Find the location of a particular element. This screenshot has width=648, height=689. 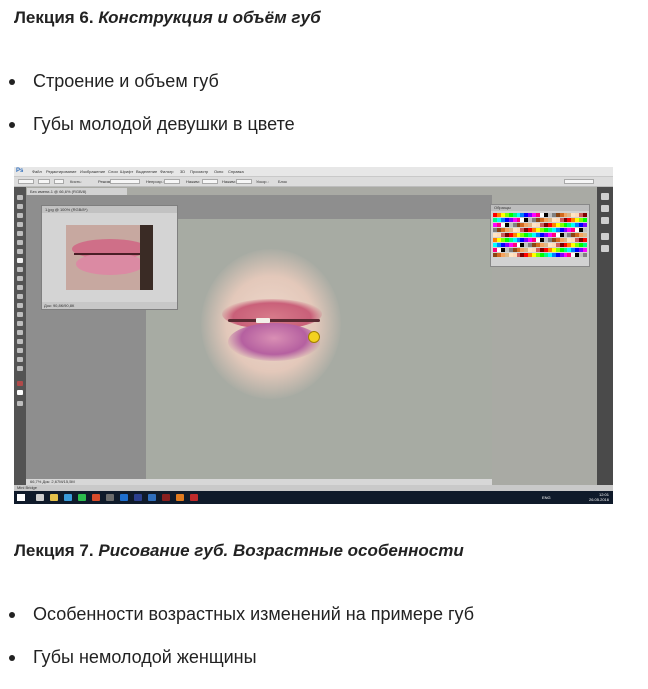

reference-lips-photo is located at coordinates (109, 257).